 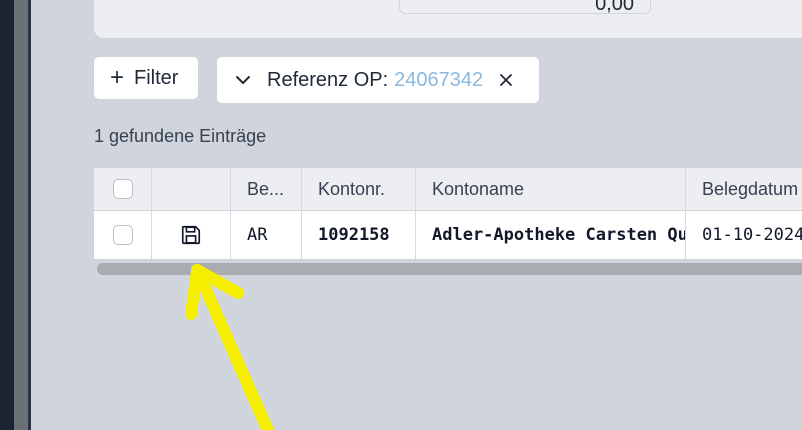 What do you see at coordinates (448, 19) in the screenshot?
I see `summary-panel: 0,00` at bounding box center [448, 19].